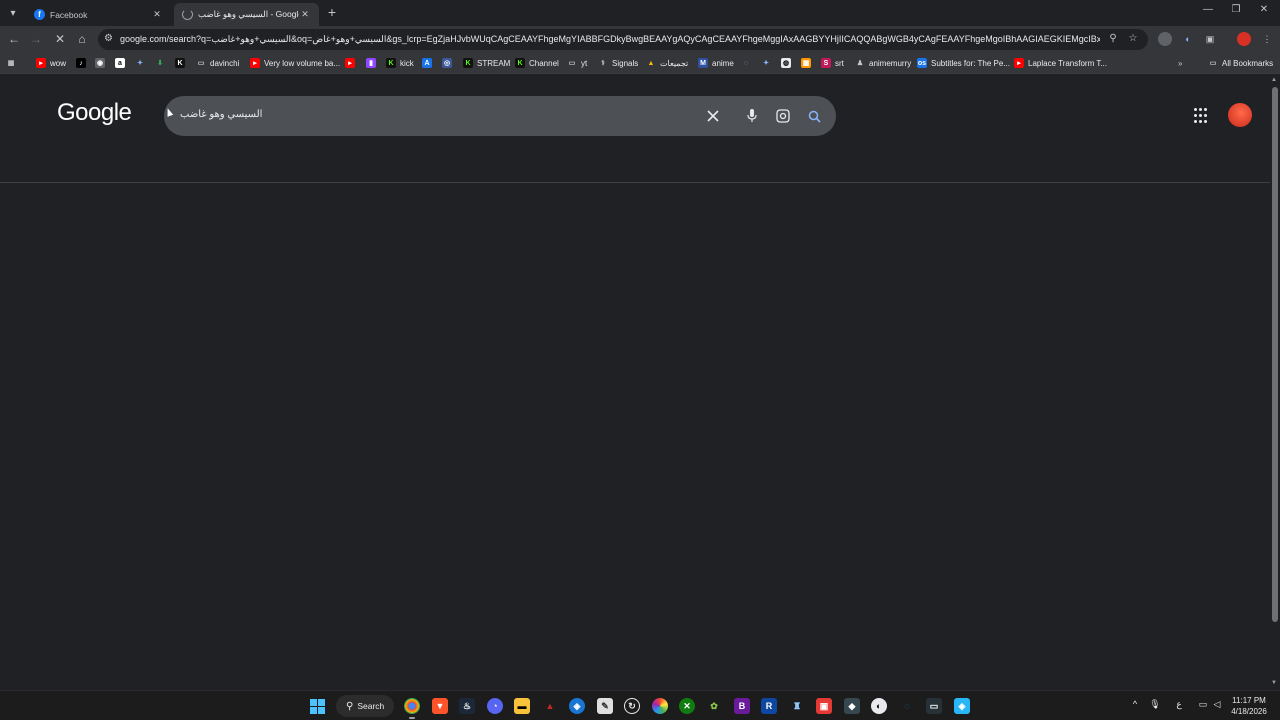 The image size is (1280, 720). Describe the element at coordinates (486, 63) in the screenshot. I see `bookmark-stream: K STREAM` at that location.